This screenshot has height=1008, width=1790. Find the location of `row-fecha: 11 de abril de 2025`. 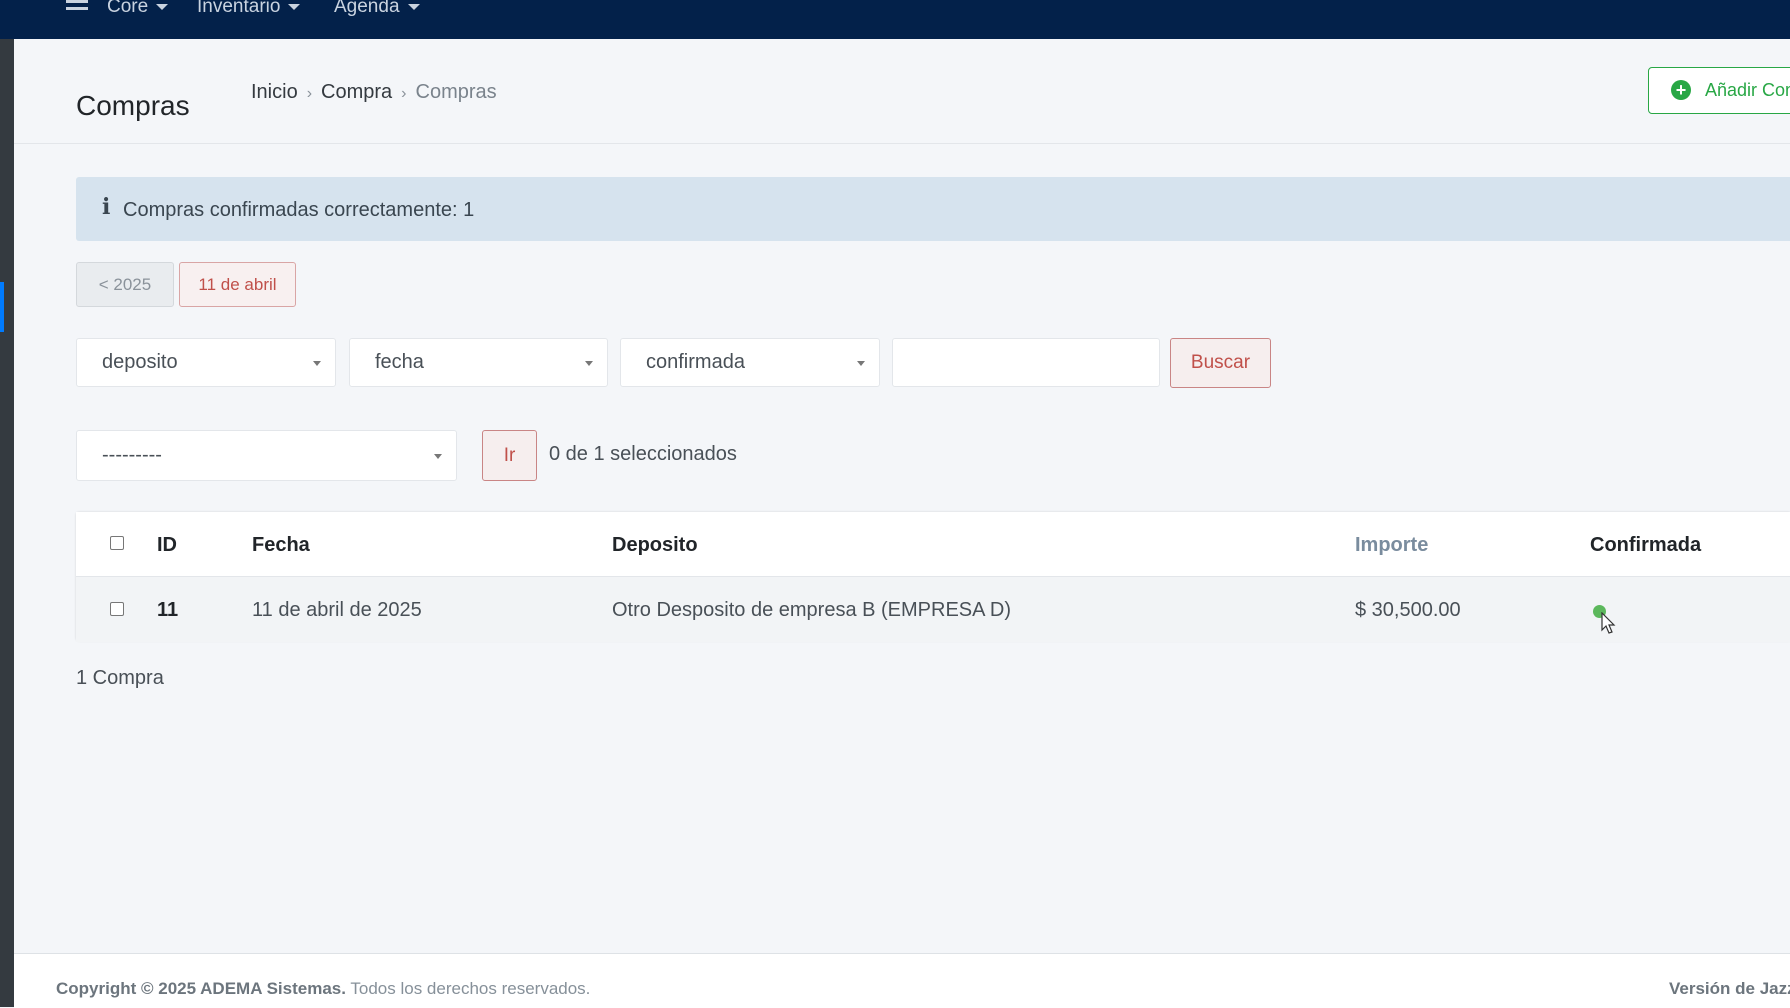

row-fecha: 11 de abril de 2025 is located at coordinates (337, 610).